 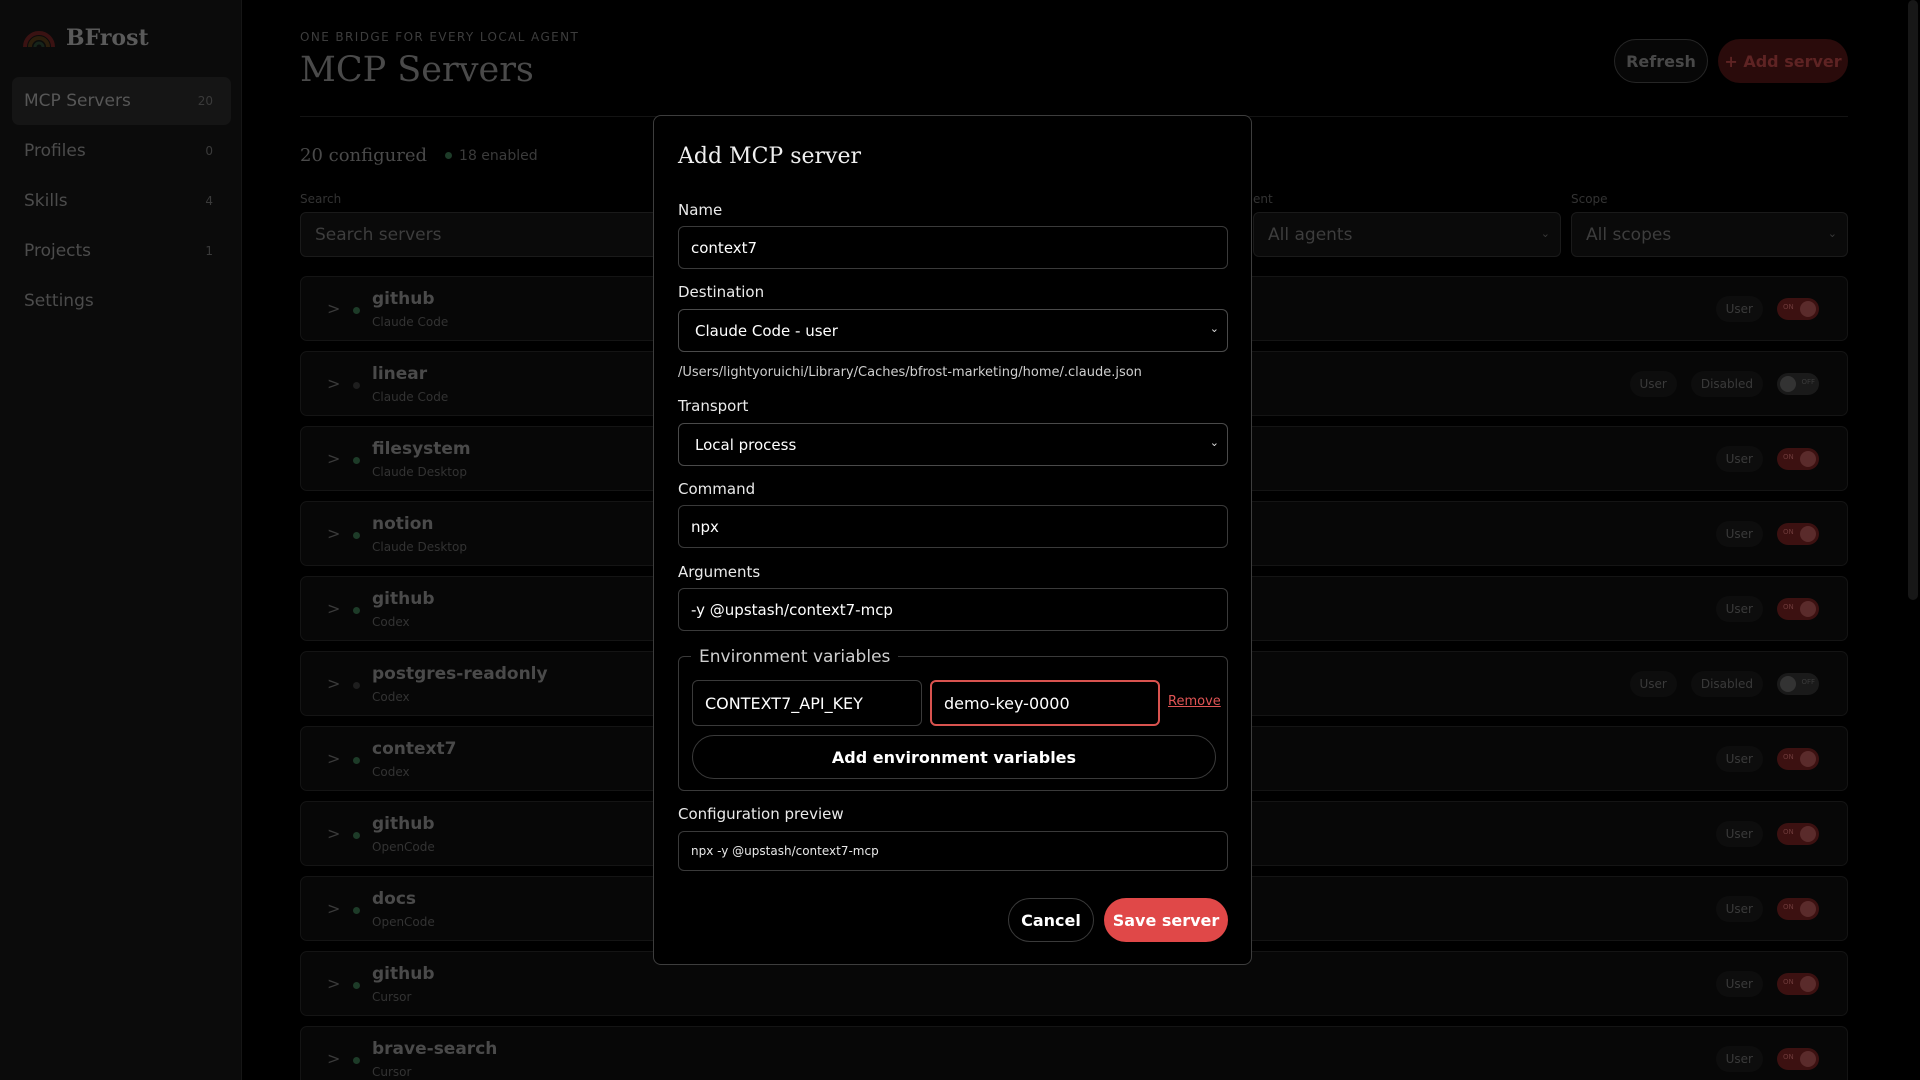 What do you see at coordinates (953, 526) in the screenshot?
I see `command-field: npx` at bounding box center [953, 526].